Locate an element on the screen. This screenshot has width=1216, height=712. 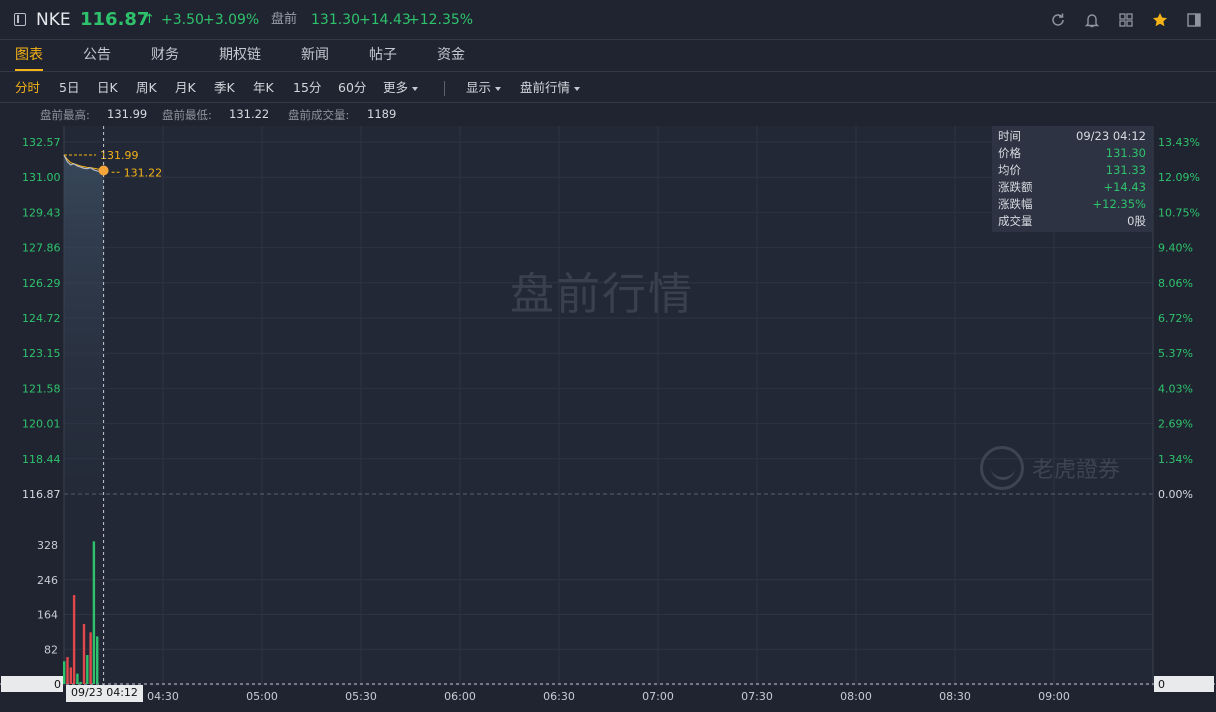
tooltip-row-change: 涨跌额 +14.43 is located at coordinates (1072, 187).